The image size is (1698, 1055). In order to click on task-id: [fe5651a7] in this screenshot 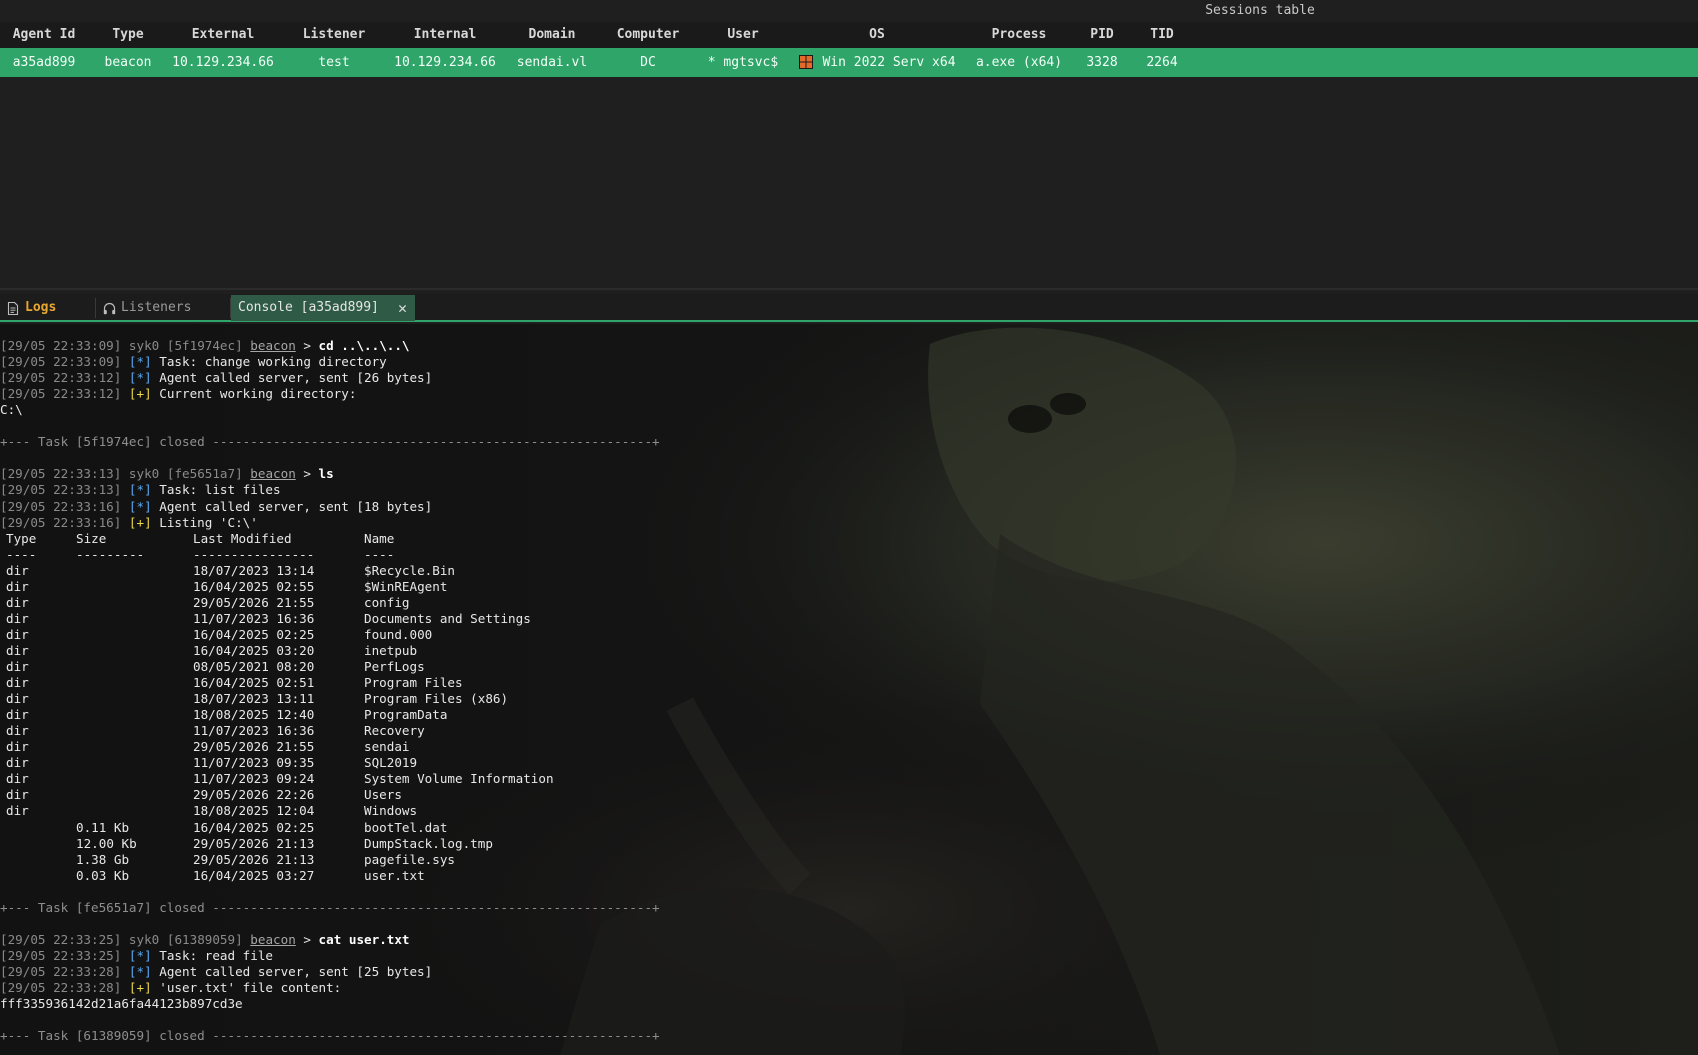, I will do `click(204, 474)`.